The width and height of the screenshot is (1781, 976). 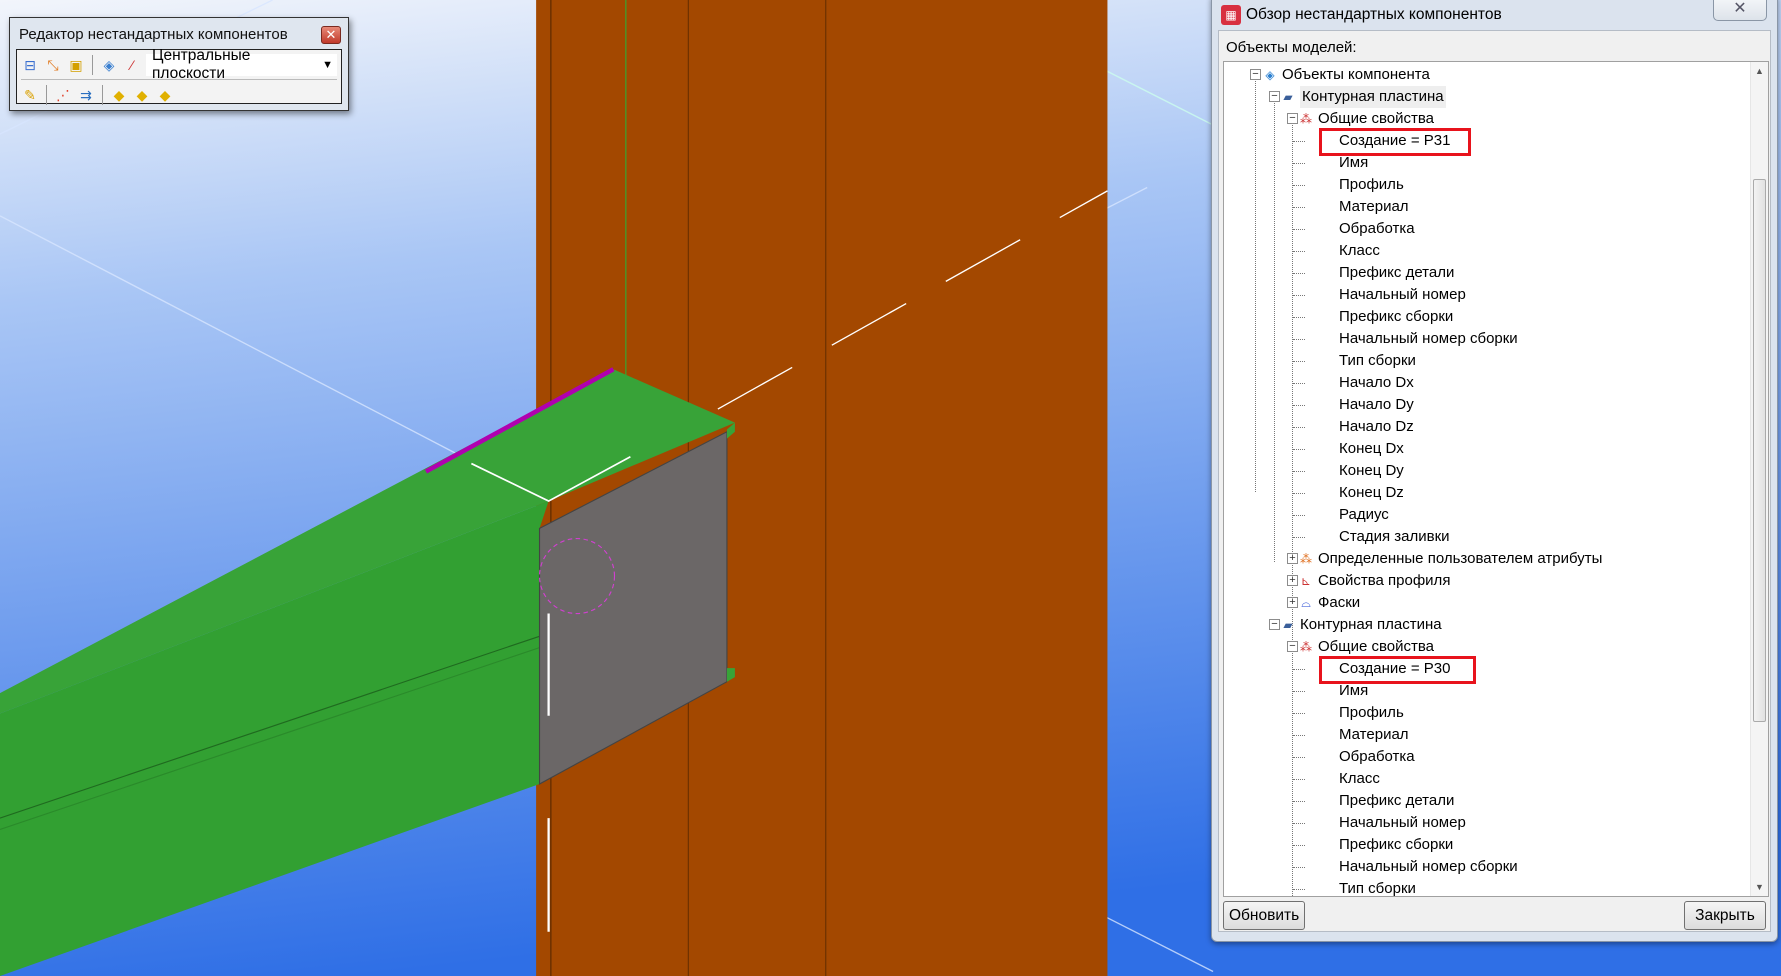 What do you see at coordinates (1759, 887) in the screenshot?
I see `scroll-down-arrow-icon: ▼` at bounding box center [1759, 887].